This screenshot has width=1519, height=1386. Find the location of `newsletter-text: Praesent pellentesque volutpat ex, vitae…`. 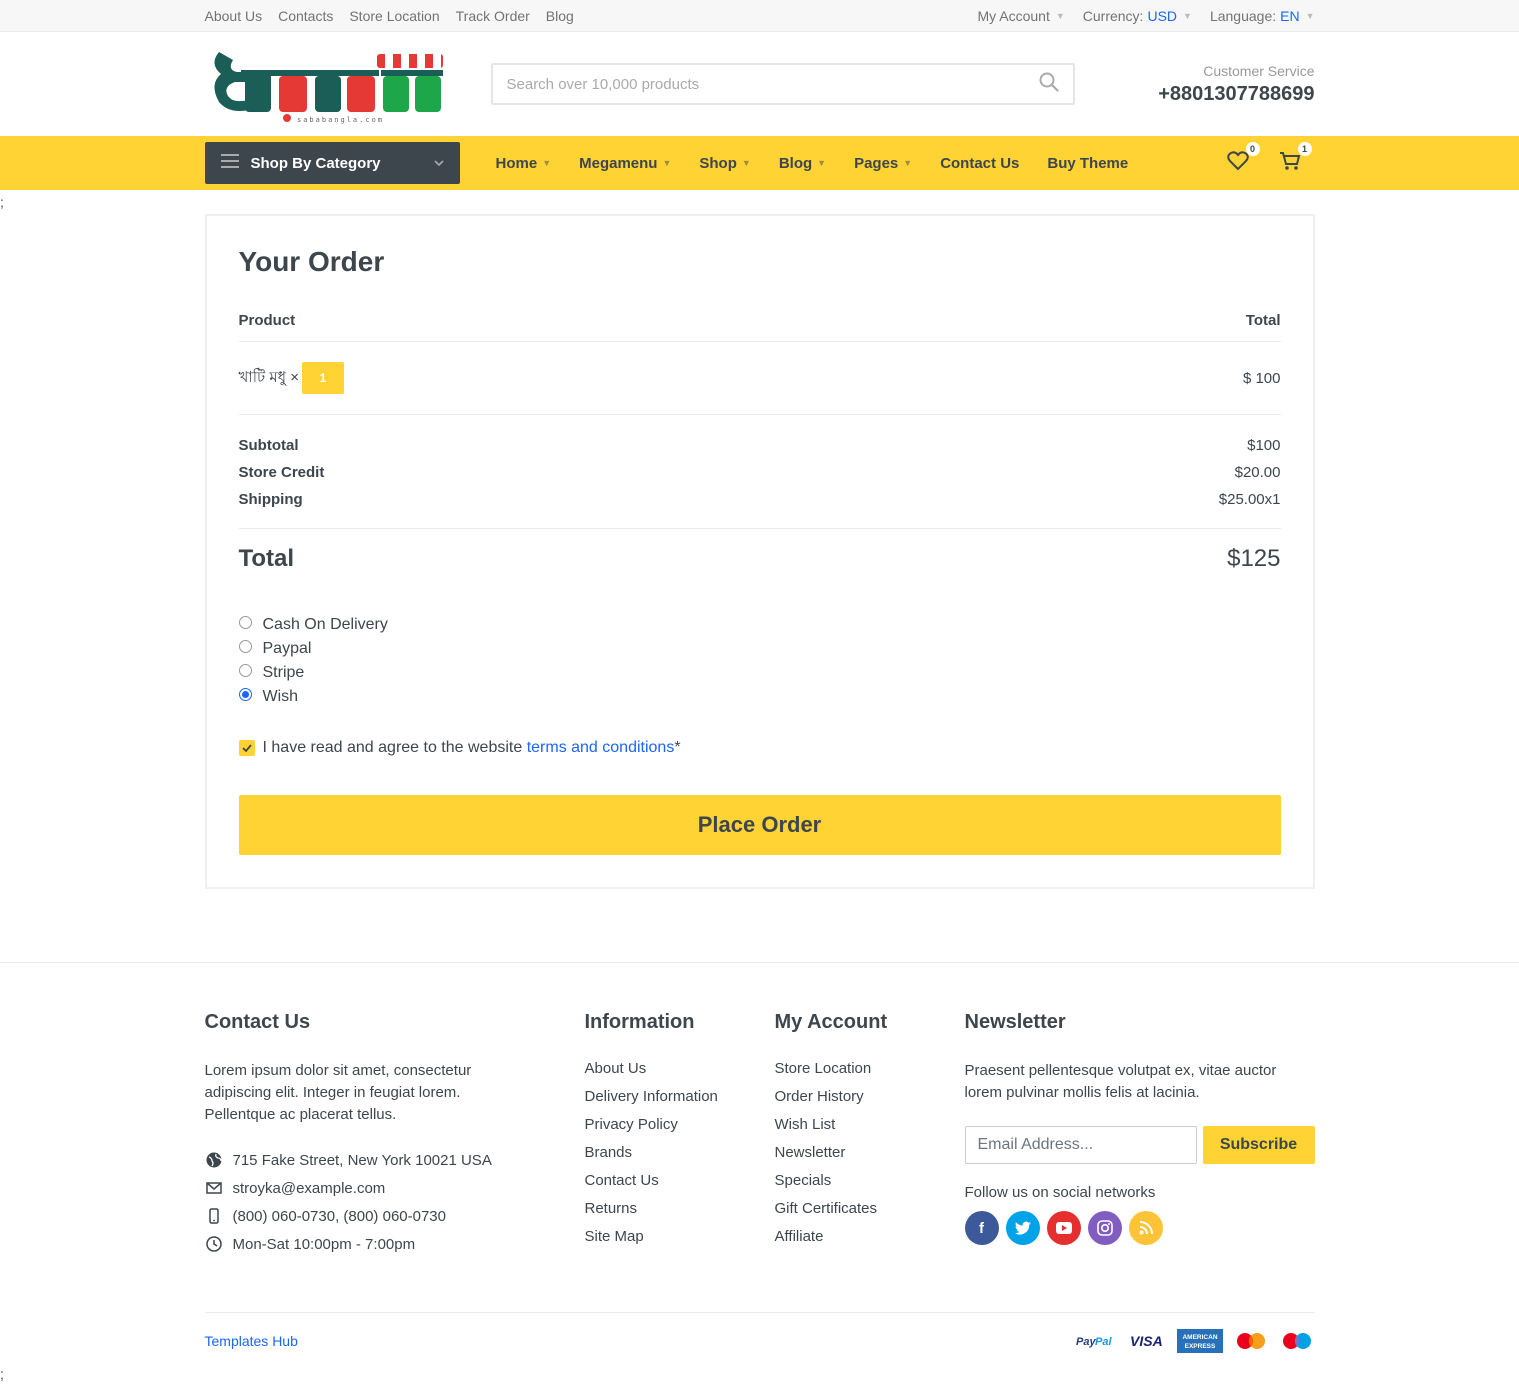

newsletter-text: Praesent pellentesque volutpat ex, vitae… is located at coordinates (1120, 1081).